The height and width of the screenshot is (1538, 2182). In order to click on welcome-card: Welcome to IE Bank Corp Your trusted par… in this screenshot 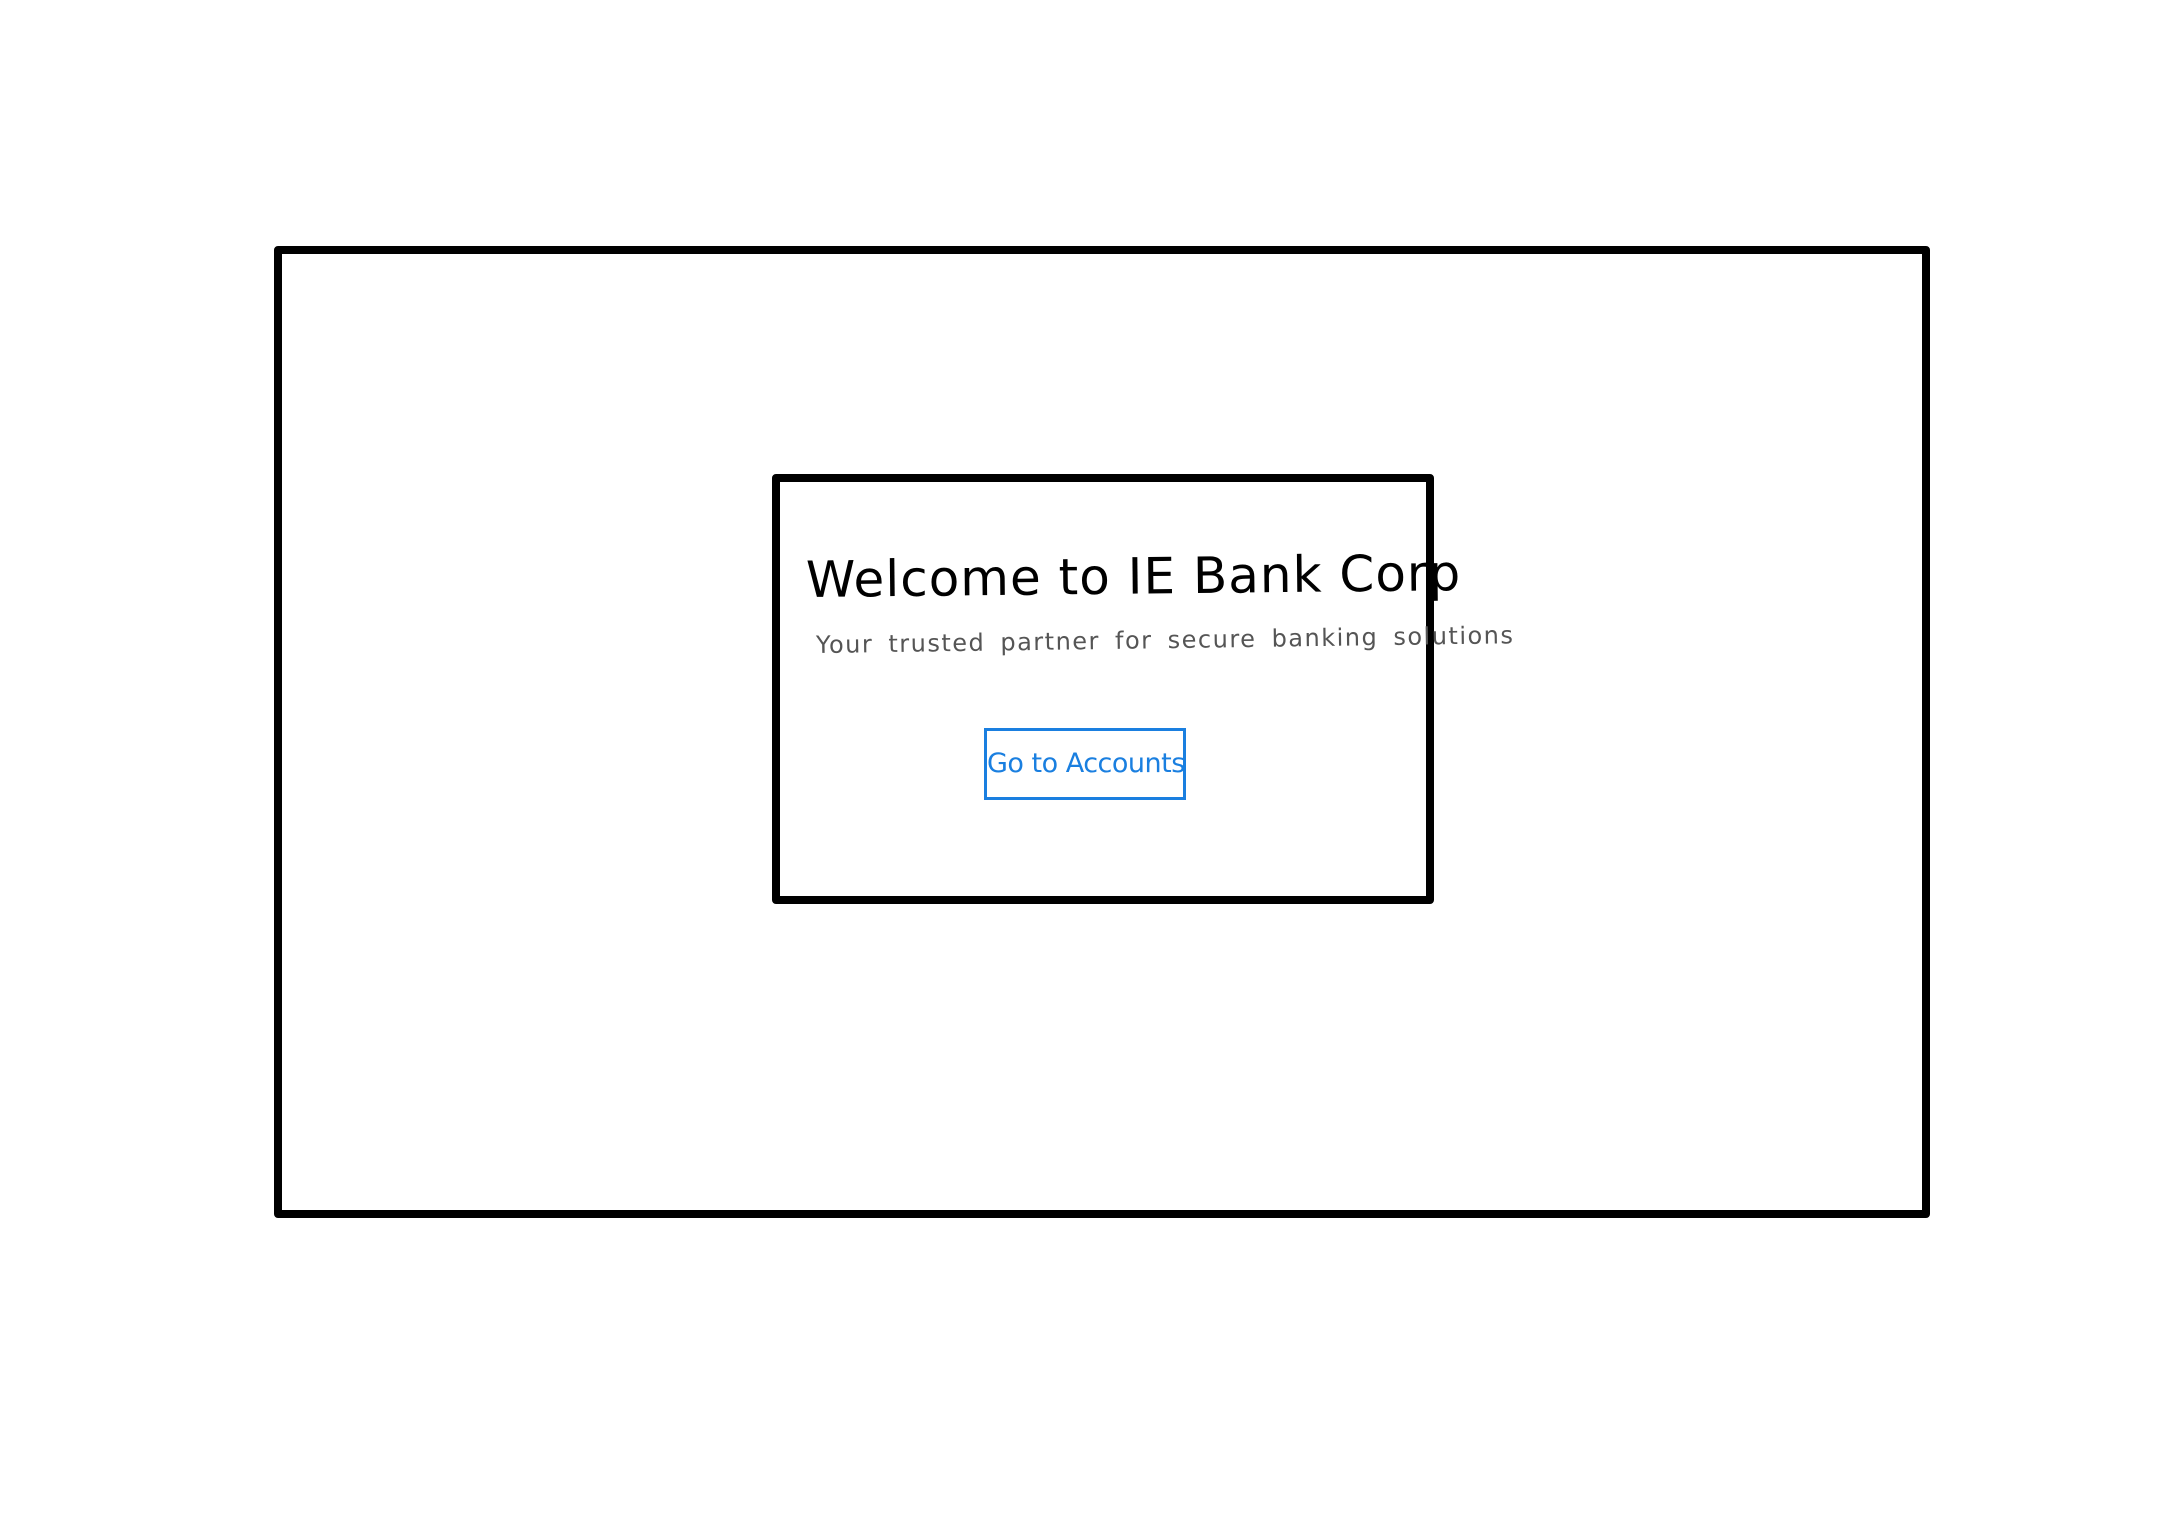, I will do `click(1143, 689)`.